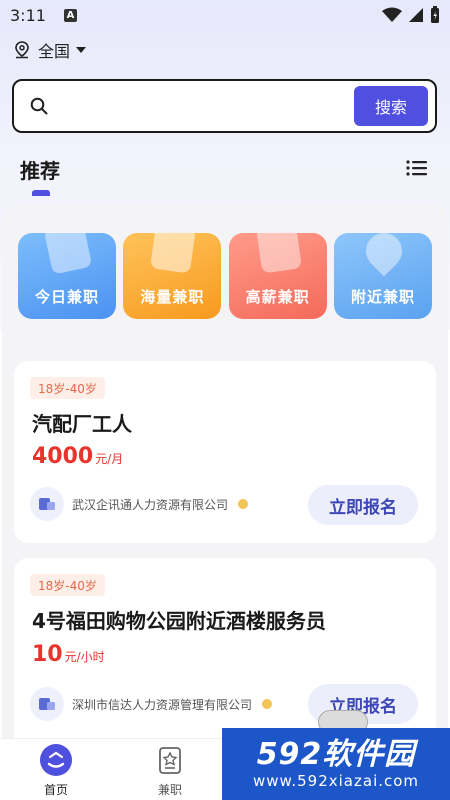 The width and height of the screenshot is (450, 800). What do you see at coordinates (56, 760) in the screenshot?
I see `home-icon` at bounding box center [56, 760].